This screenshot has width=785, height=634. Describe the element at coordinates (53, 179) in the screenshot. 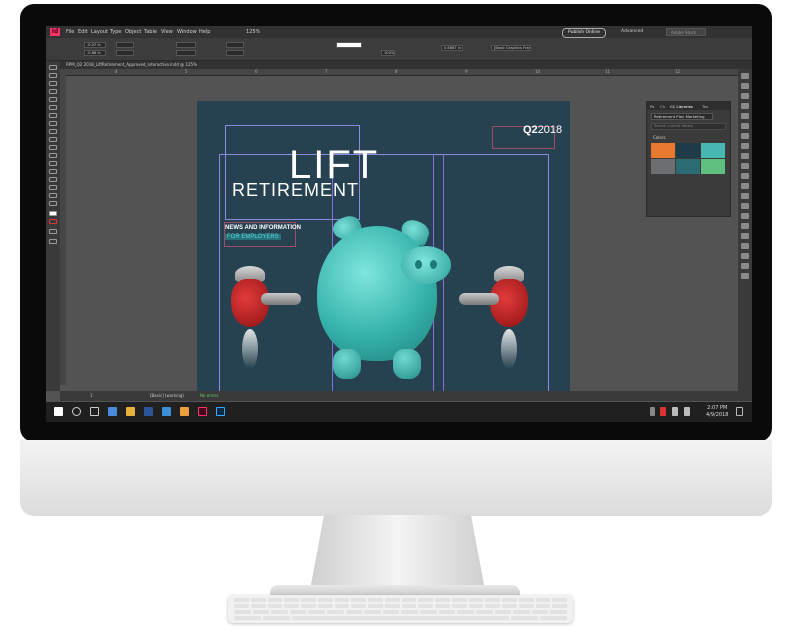

I see `note-tool-icon` at that location.